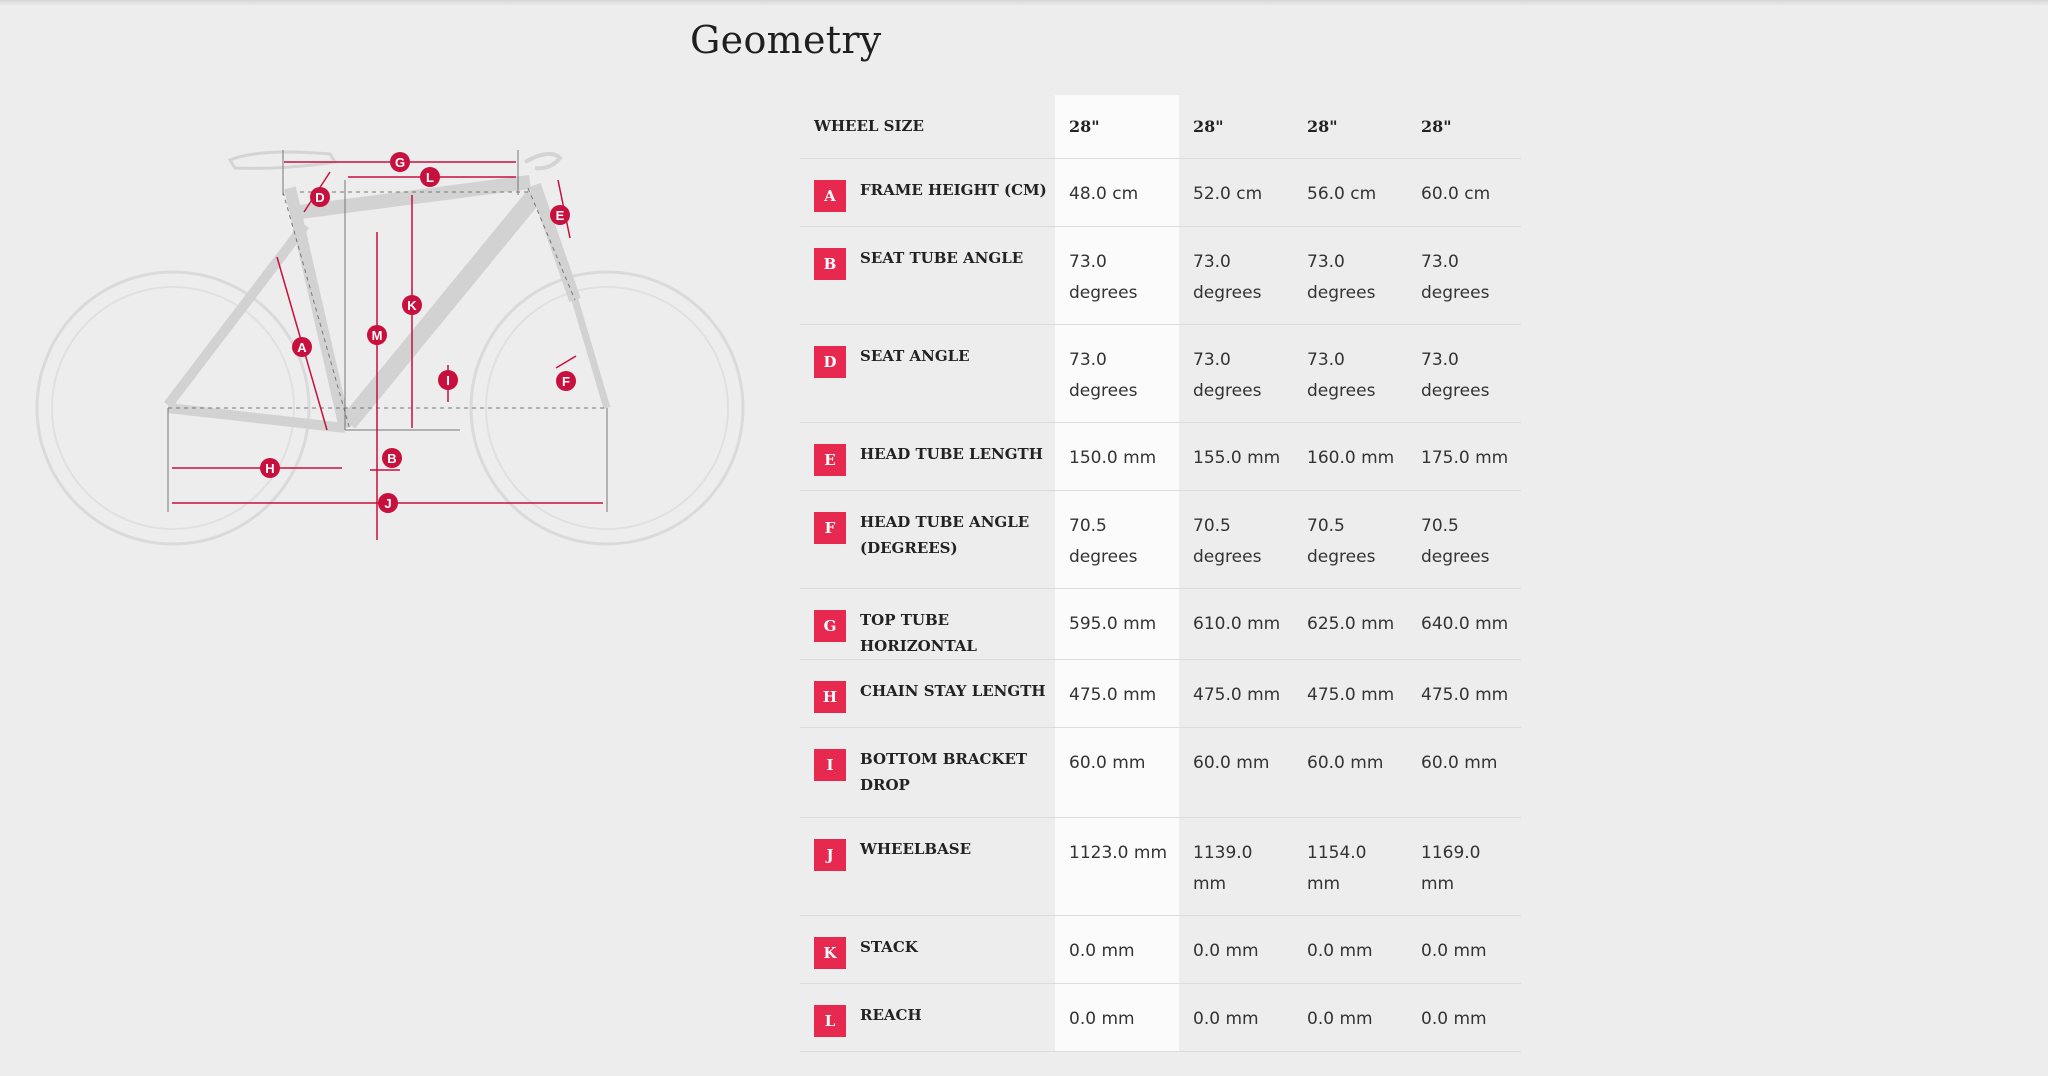 This screenshot has height=1076, width=2048. What do you see at coordinates (317, 308) in the screenshot?
I see `seat-tube` at bounding box center [317, 308].